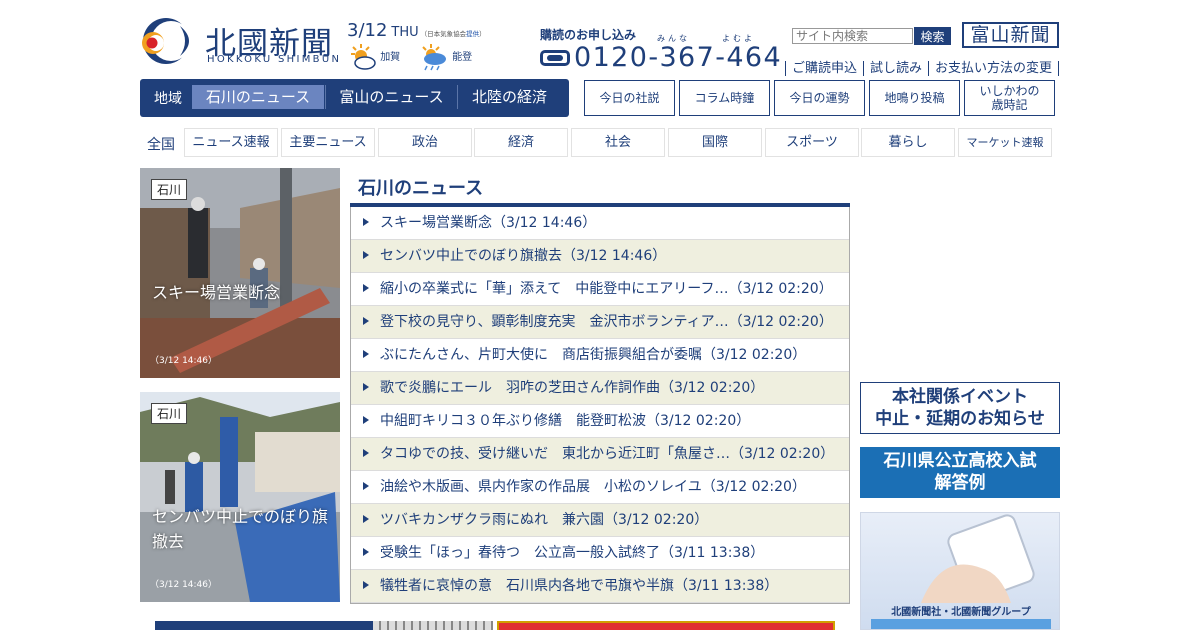 Image resolution: width=1200 pixels, height=630 pixels. Describe the element at coordinates (960, 472) in the screenshot. I see `exam-answers-banner: 石川県公立高校入試 解答例` at that location.